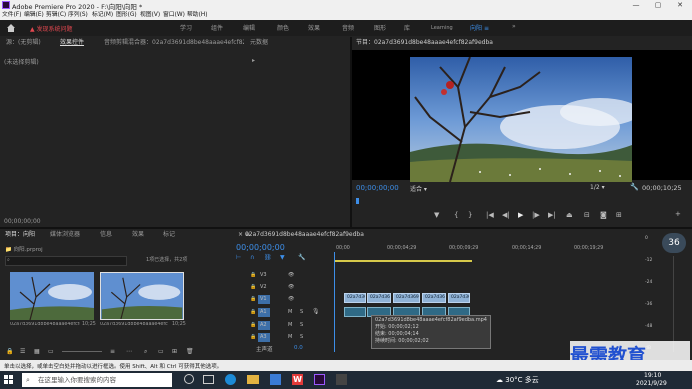  What do you see at coordinates (9, 380) in the screenshot?
I see `windows-start-icon` at bounding box center [9, 380].